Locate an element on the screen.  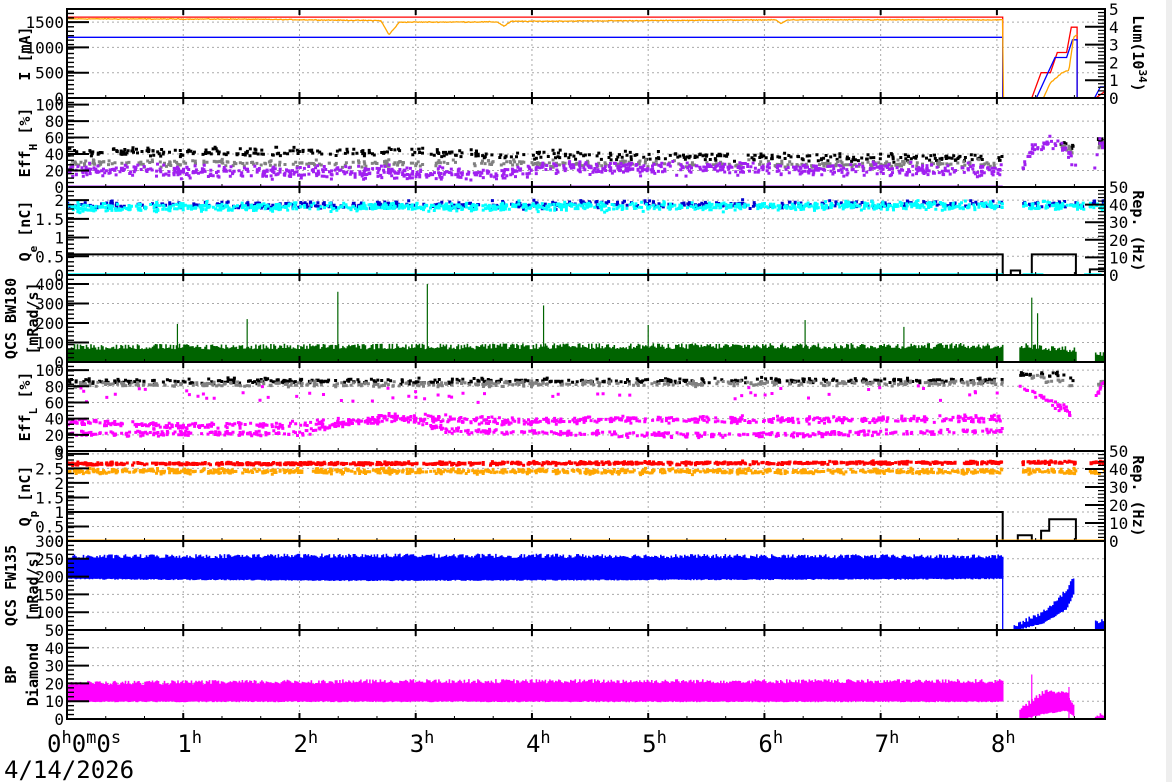
y-tick-label: 1.5 is located at coordinates (49, 219).